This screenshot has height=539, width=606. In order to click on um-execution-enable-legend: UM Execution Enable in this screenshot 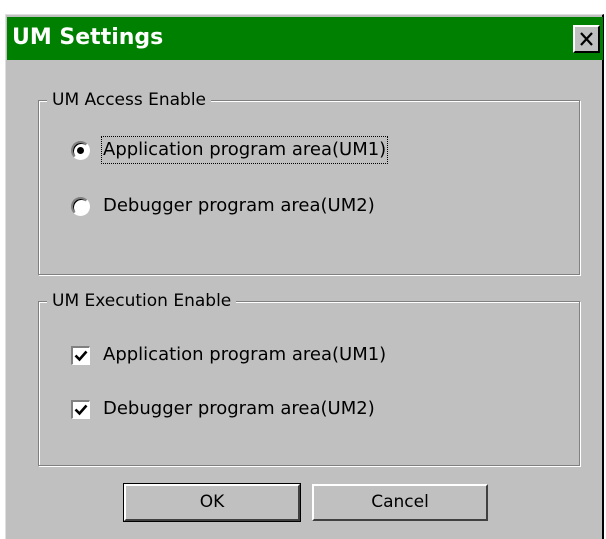, I will do `click(142, 301)`.